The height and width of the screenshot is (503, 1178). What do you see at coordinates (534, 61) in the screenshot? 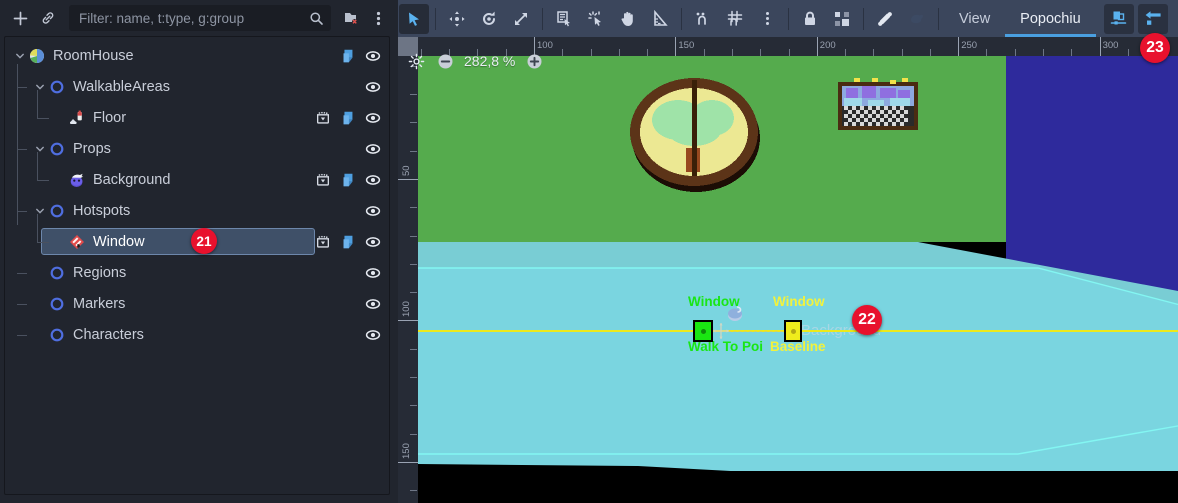
I see `zoom-in-button` at bounding box center [534, 61].